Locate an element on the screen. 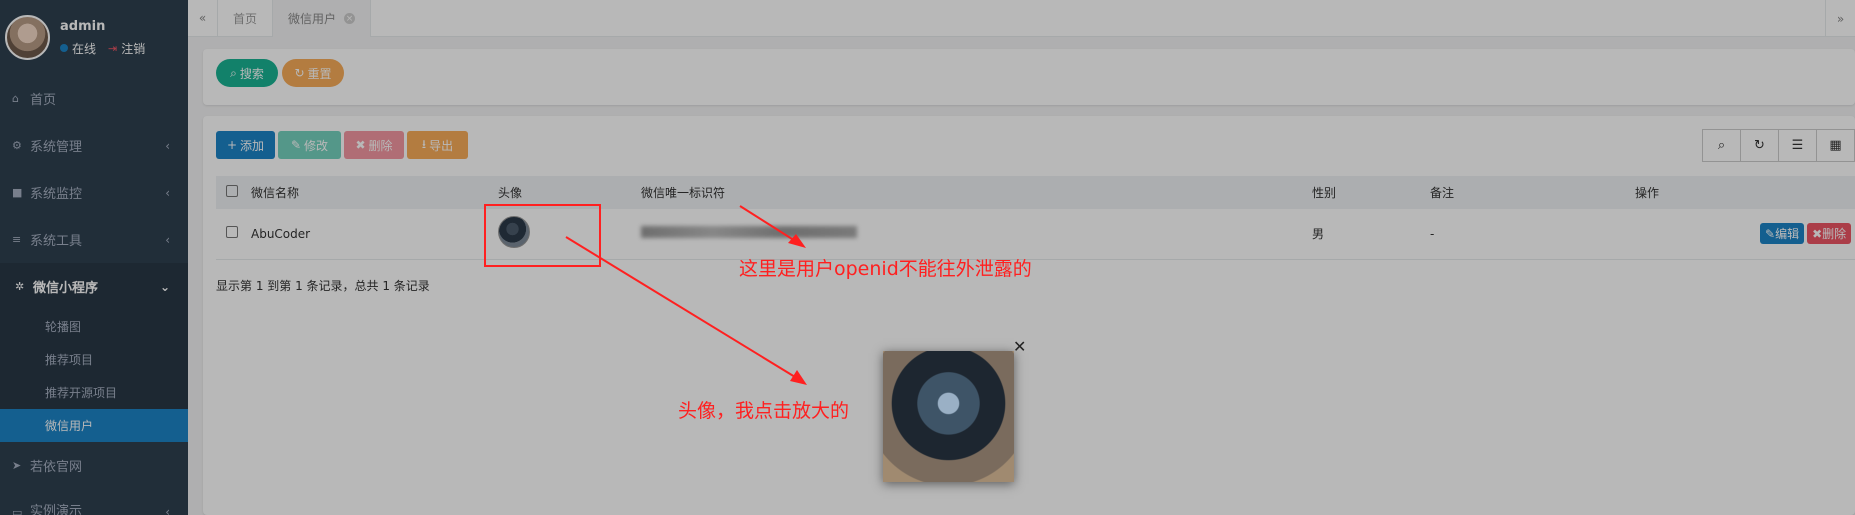 This screenshot has width=1855, height=515. annotation-arrow-openid is located at coordinates (770, 225).